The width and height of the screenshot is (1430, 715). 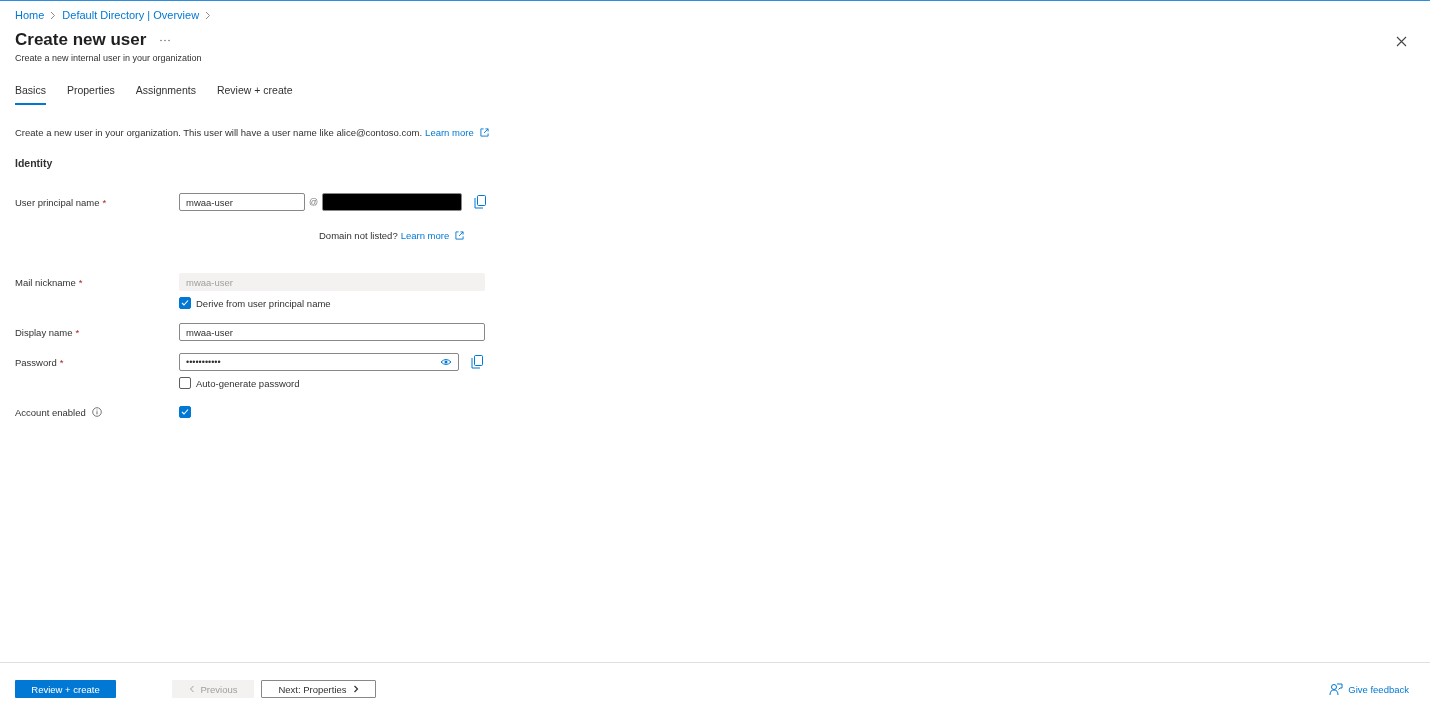 What do you see at coordinates (131, 15) in the screenshot?
I see `breadcrumb-link: Default Directory | Overview` at bounding box center [131, 15].